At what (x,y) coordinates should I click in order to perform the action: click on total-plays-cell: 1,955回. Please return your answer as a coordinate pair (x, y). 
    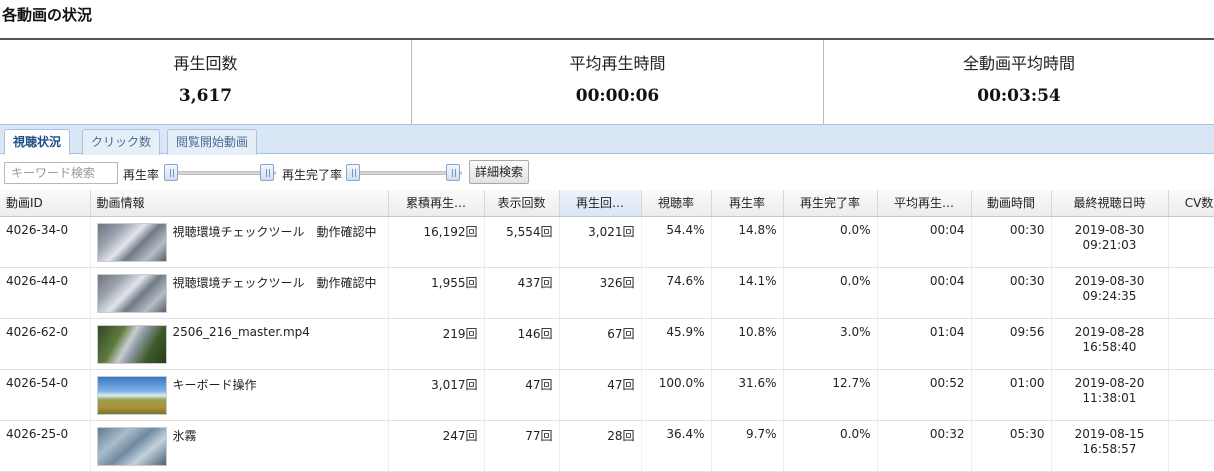
    Looking at the image, I should click on (436, 293).